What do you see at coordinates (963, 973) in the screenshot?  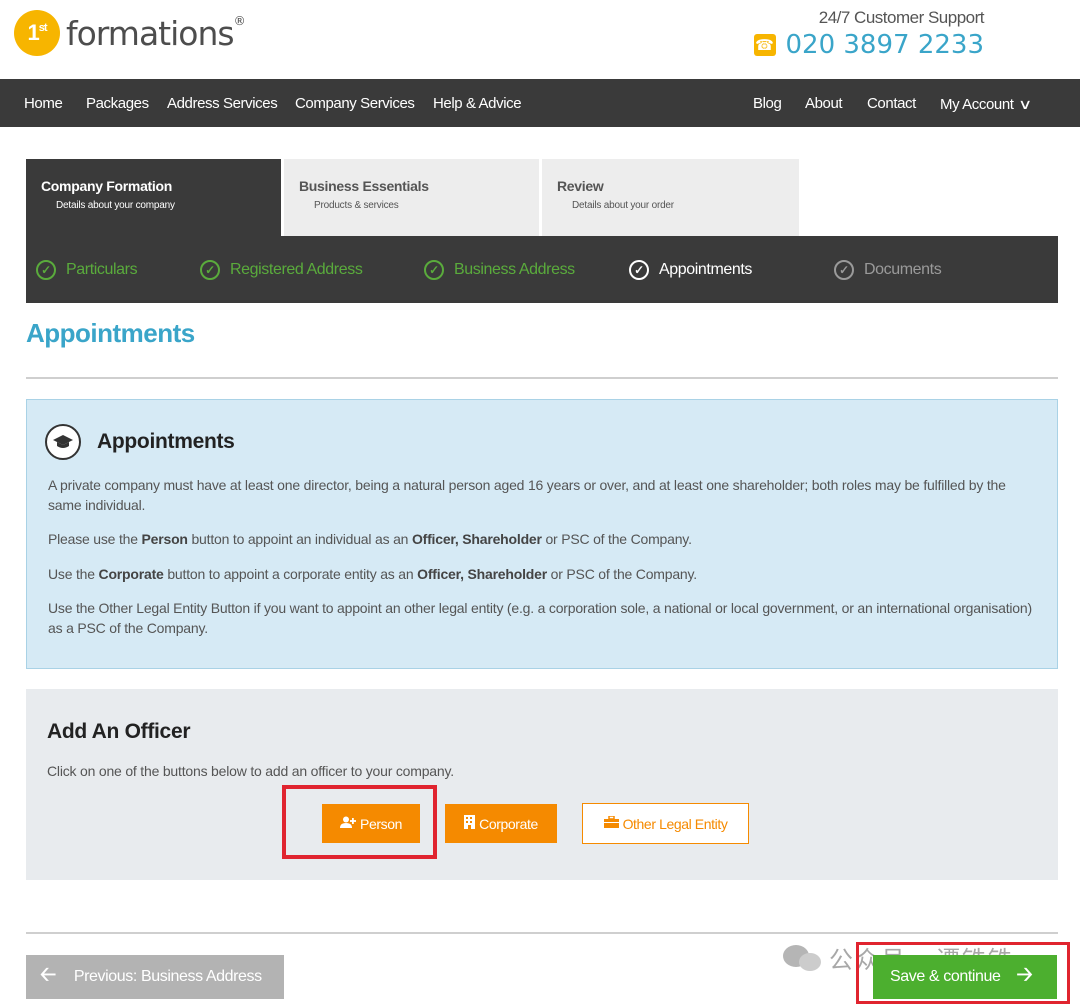 I see `highlight-box` at bounding box center [963, 973].